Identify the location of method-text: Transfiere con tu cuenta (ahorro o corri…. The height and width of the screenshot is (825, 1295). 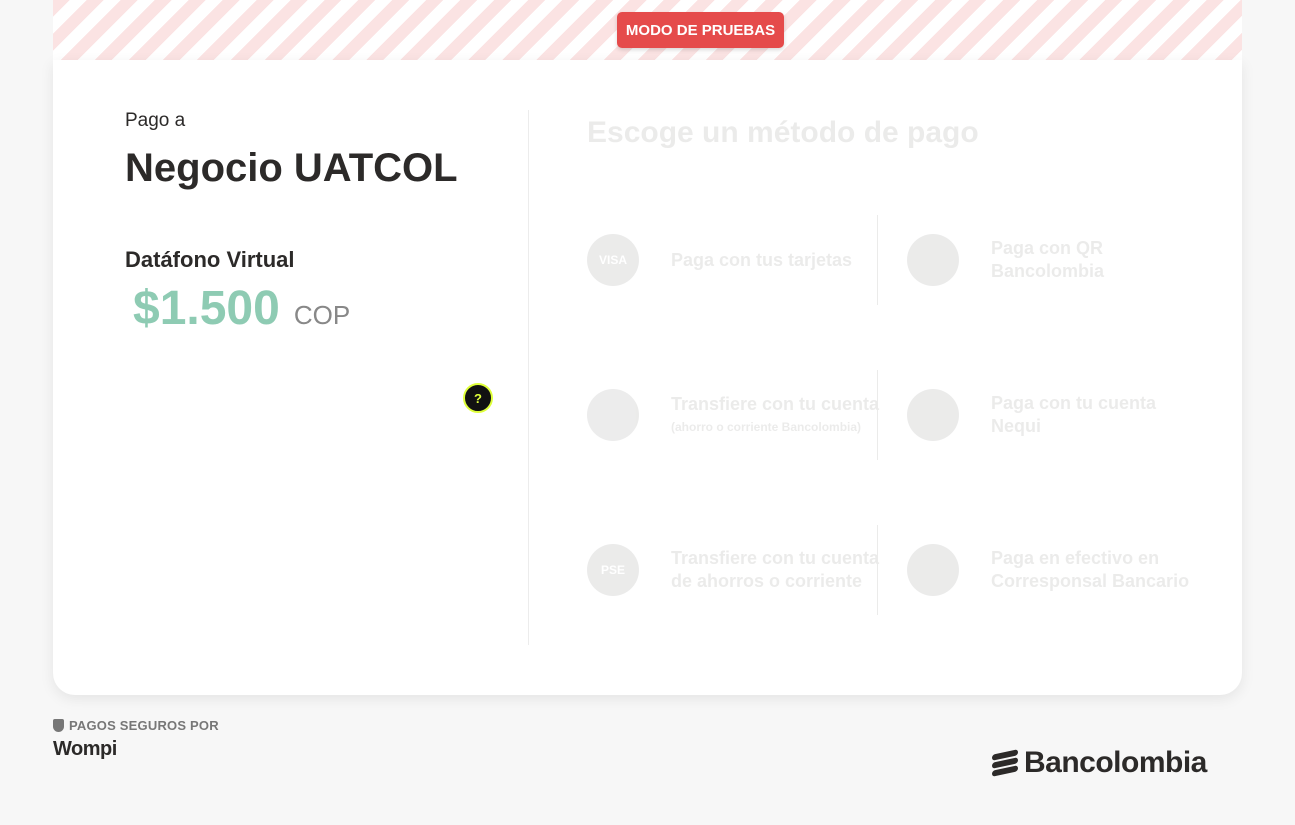
(775, 415).